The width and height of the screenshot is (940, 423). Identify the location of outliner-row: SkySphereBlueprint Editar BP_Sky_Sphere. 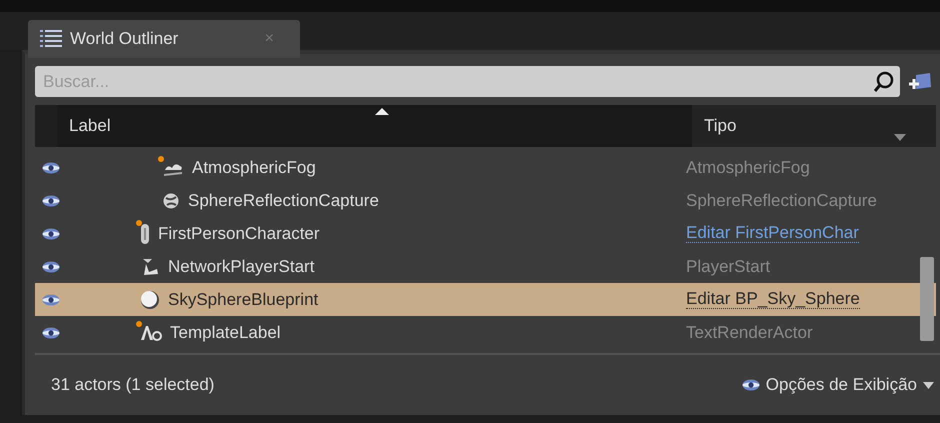
(485, 299).